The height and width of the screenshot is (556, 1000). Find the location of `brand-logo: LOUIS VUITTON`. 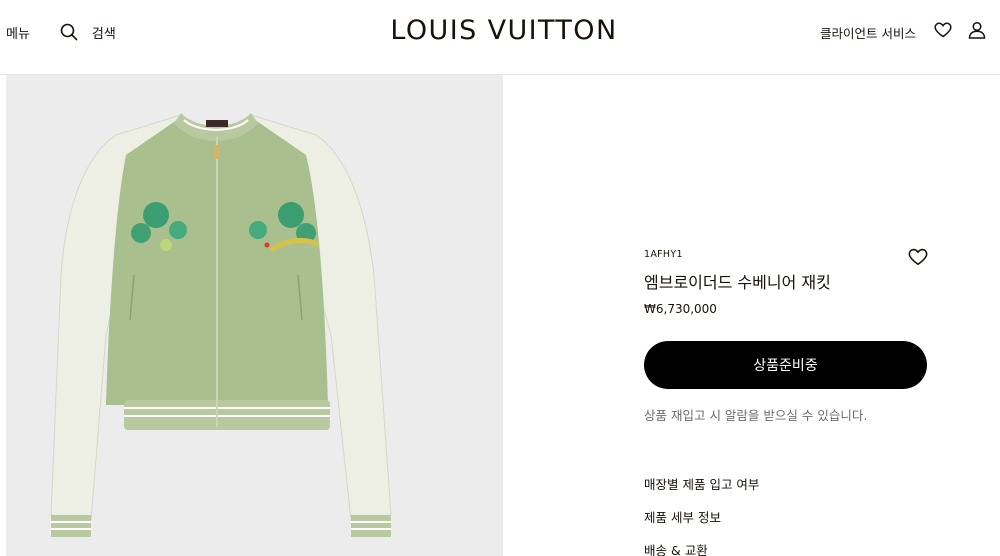

brand-logo: LOUIS VUITTON is located at coordinates (504, 30).